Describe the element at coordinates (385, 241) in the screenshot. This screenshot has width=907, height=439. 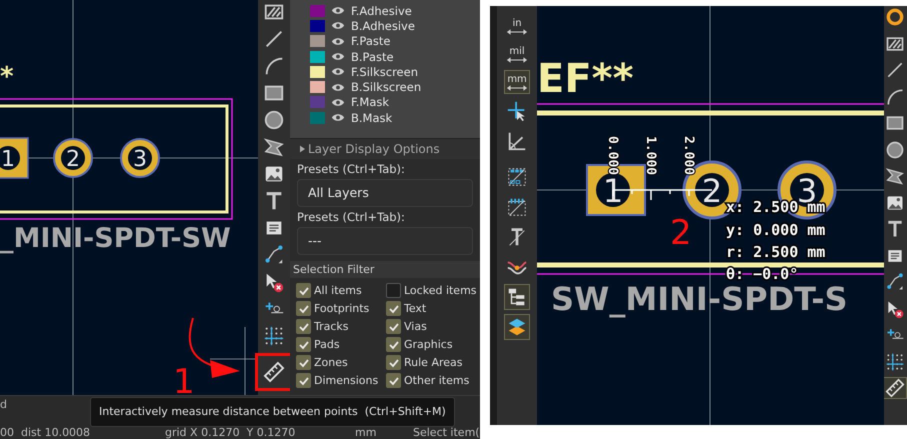
I see `presets-dropdown: ---` at that location.